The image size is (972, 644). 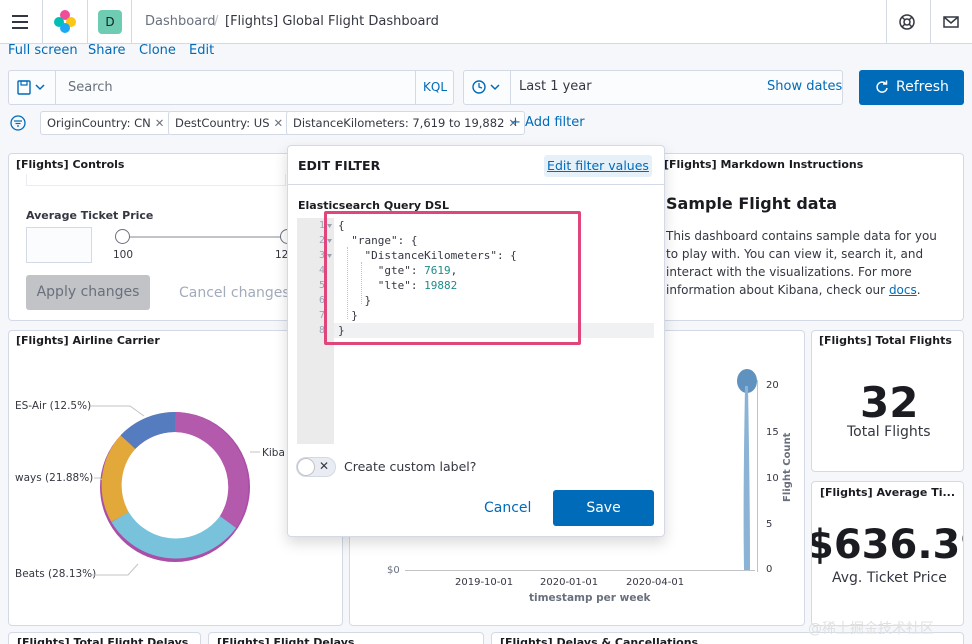 I want to click on filter-pill-label: OriginCountry: CN, so click(x=99, y=123).